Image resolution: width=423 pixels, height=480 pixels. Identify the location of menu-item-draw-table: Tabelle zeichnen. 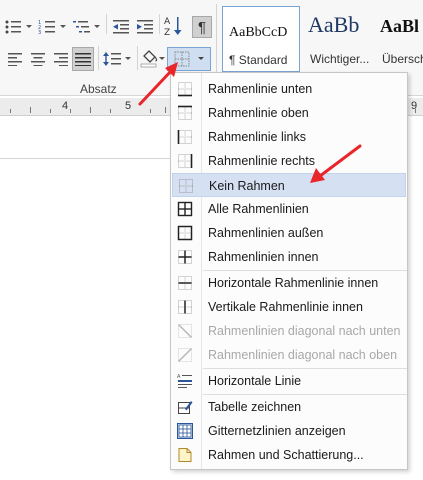
(289, 407).